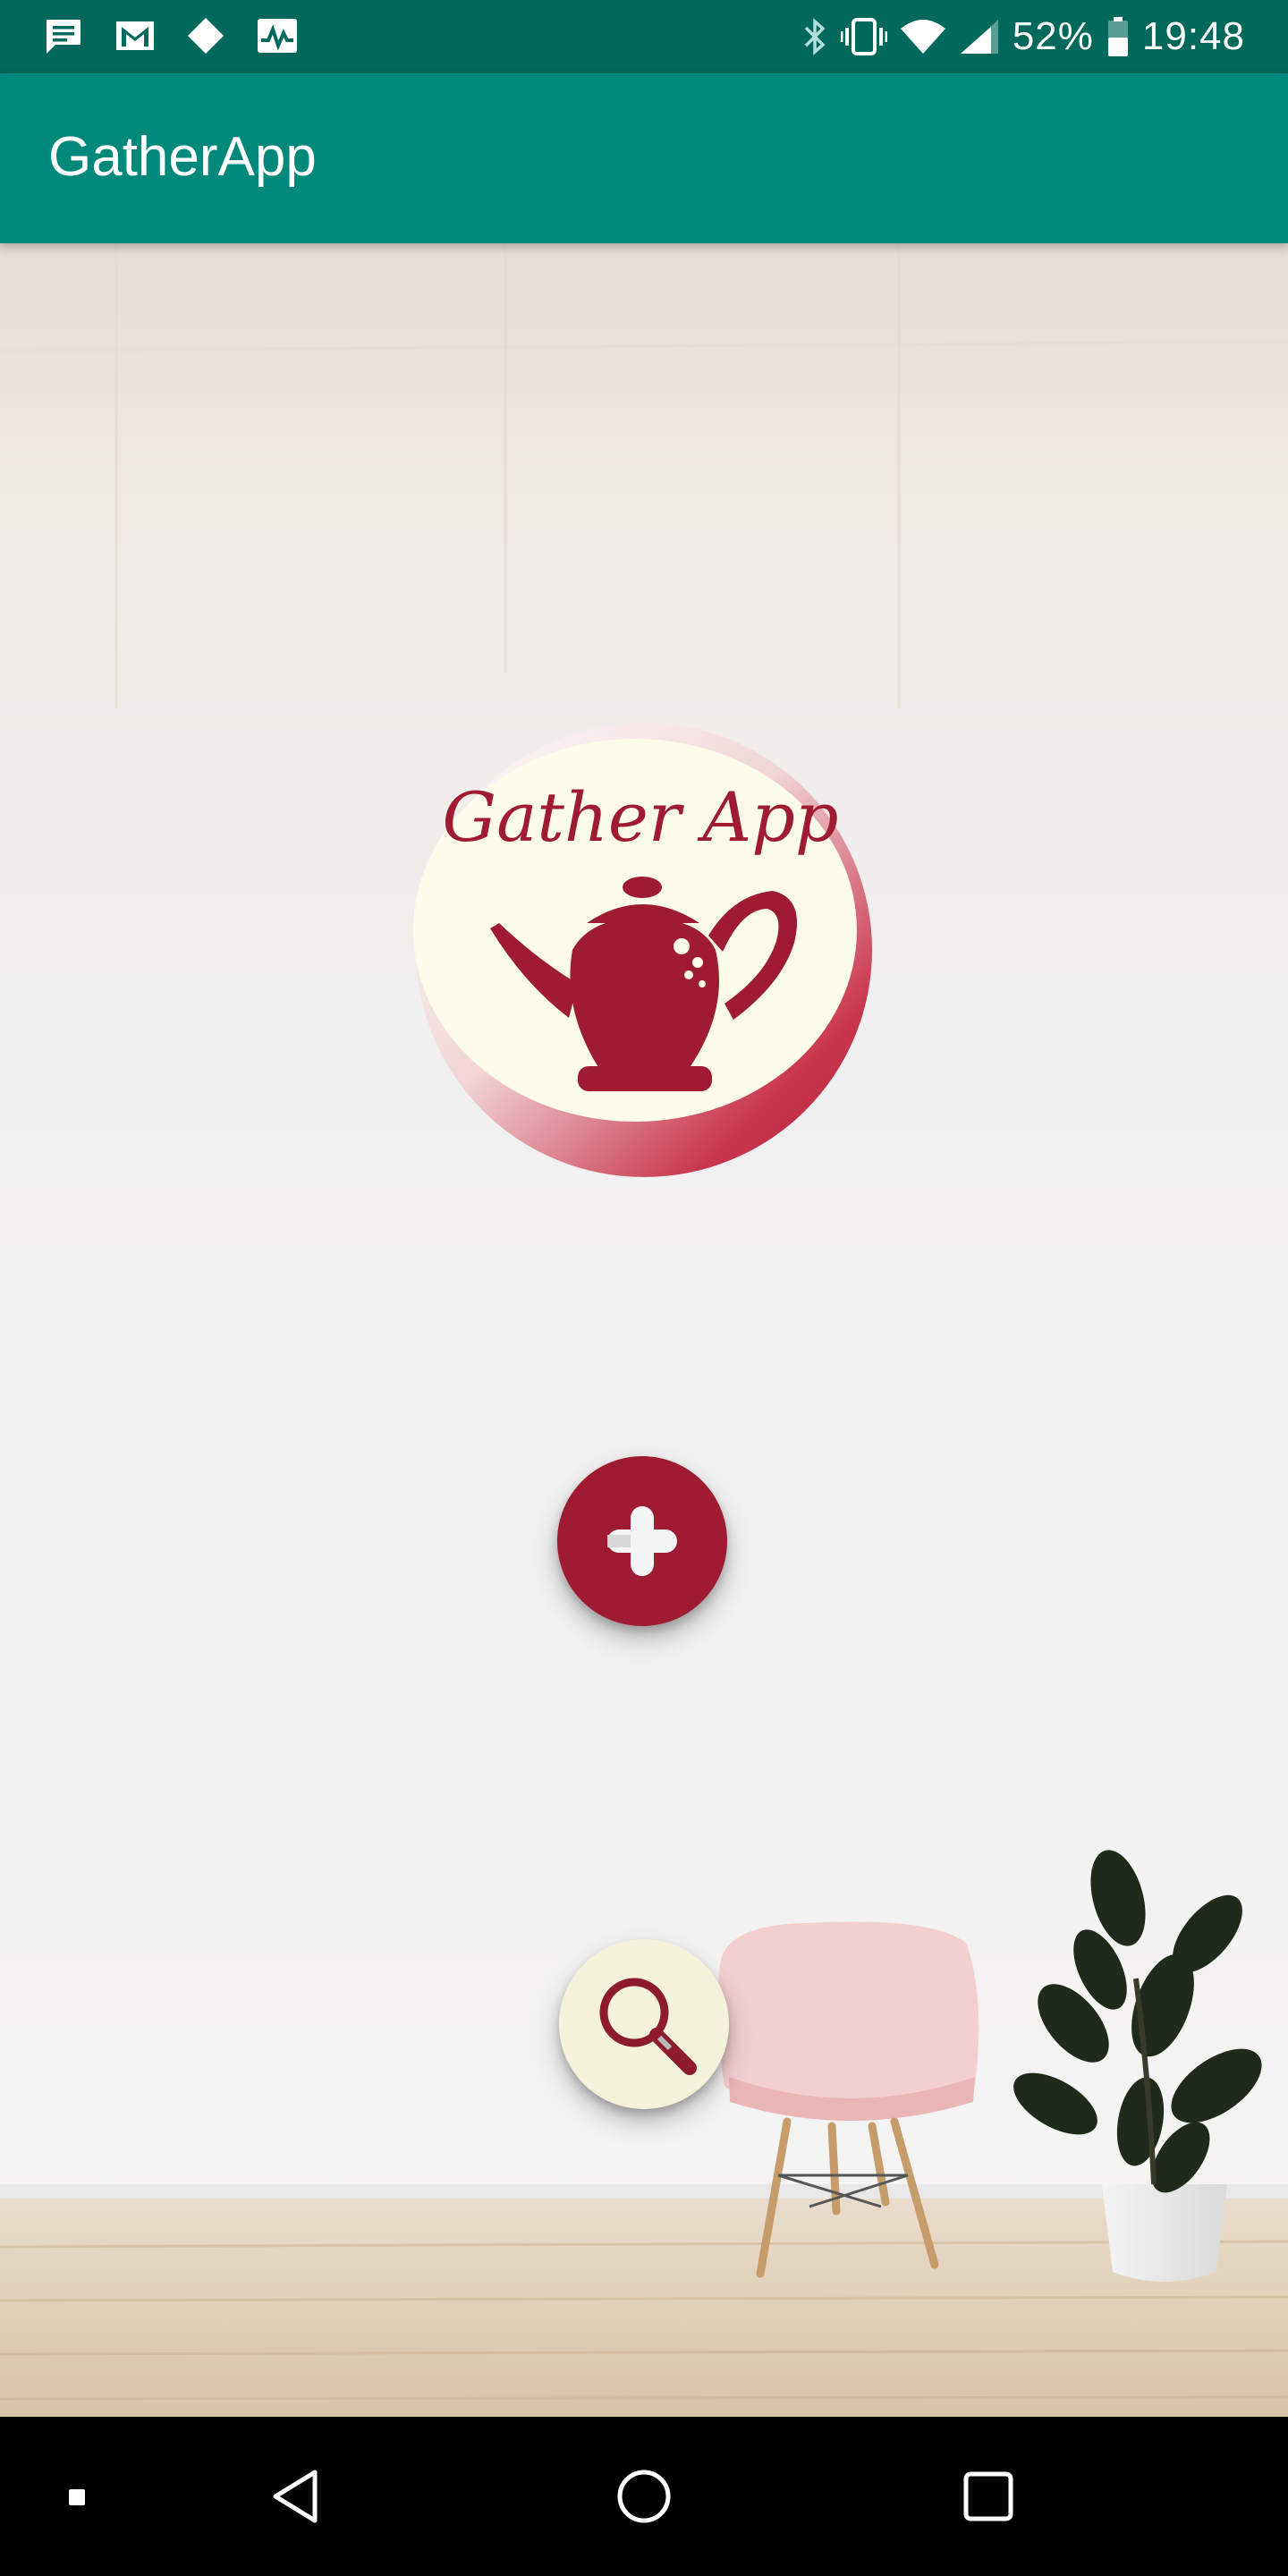 Image resolution: width=1288 pixels, height=2576 pixels. I want to click on square-icon, so click(76, 2496).